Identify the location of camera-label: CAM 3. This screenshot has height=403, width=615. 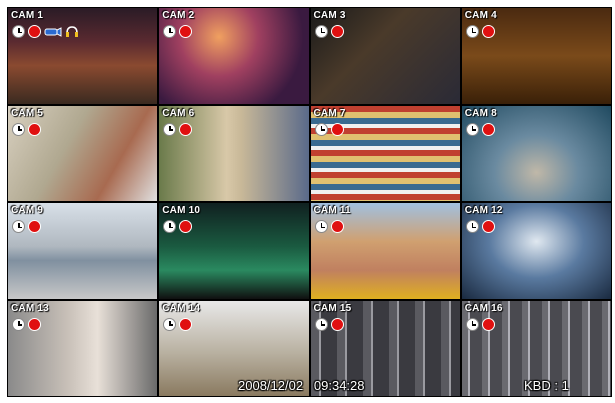
(329, 15).